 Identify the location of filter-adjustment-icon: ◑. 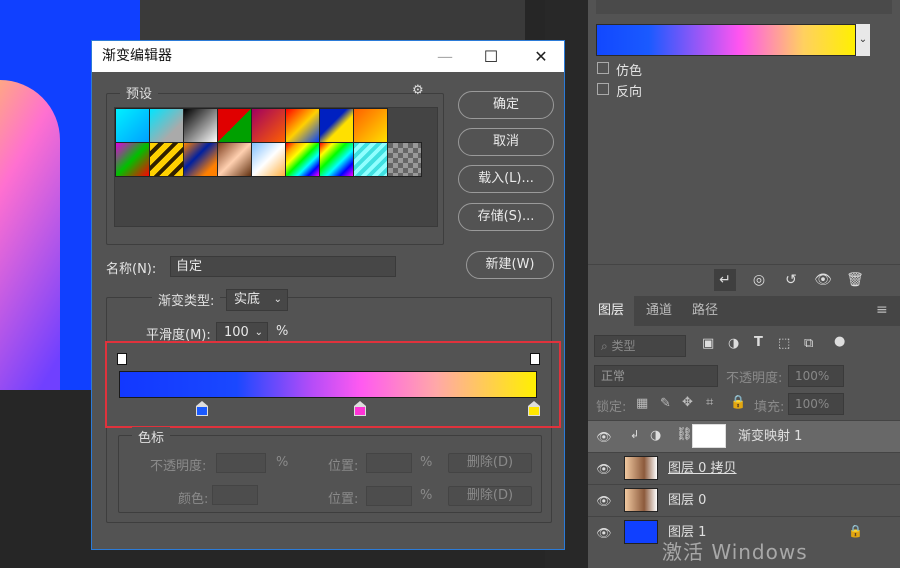
(733, 343).